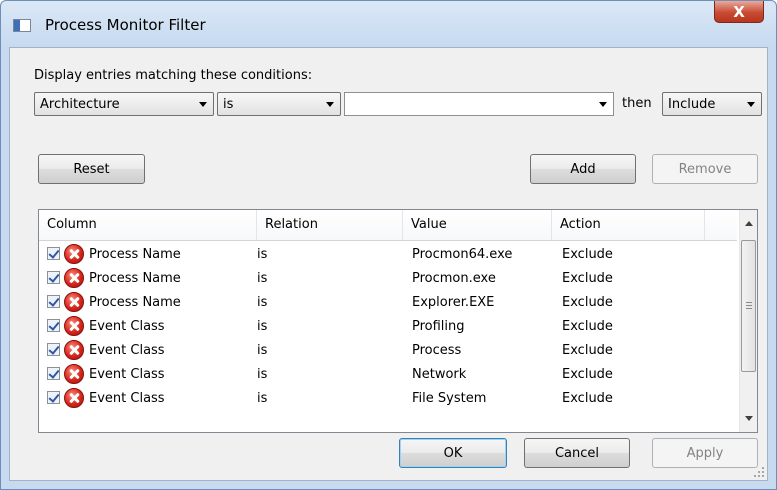  Describe the element at coordinates (749, 418) in the screenshot. I see `scroll-down-icon` at that location.